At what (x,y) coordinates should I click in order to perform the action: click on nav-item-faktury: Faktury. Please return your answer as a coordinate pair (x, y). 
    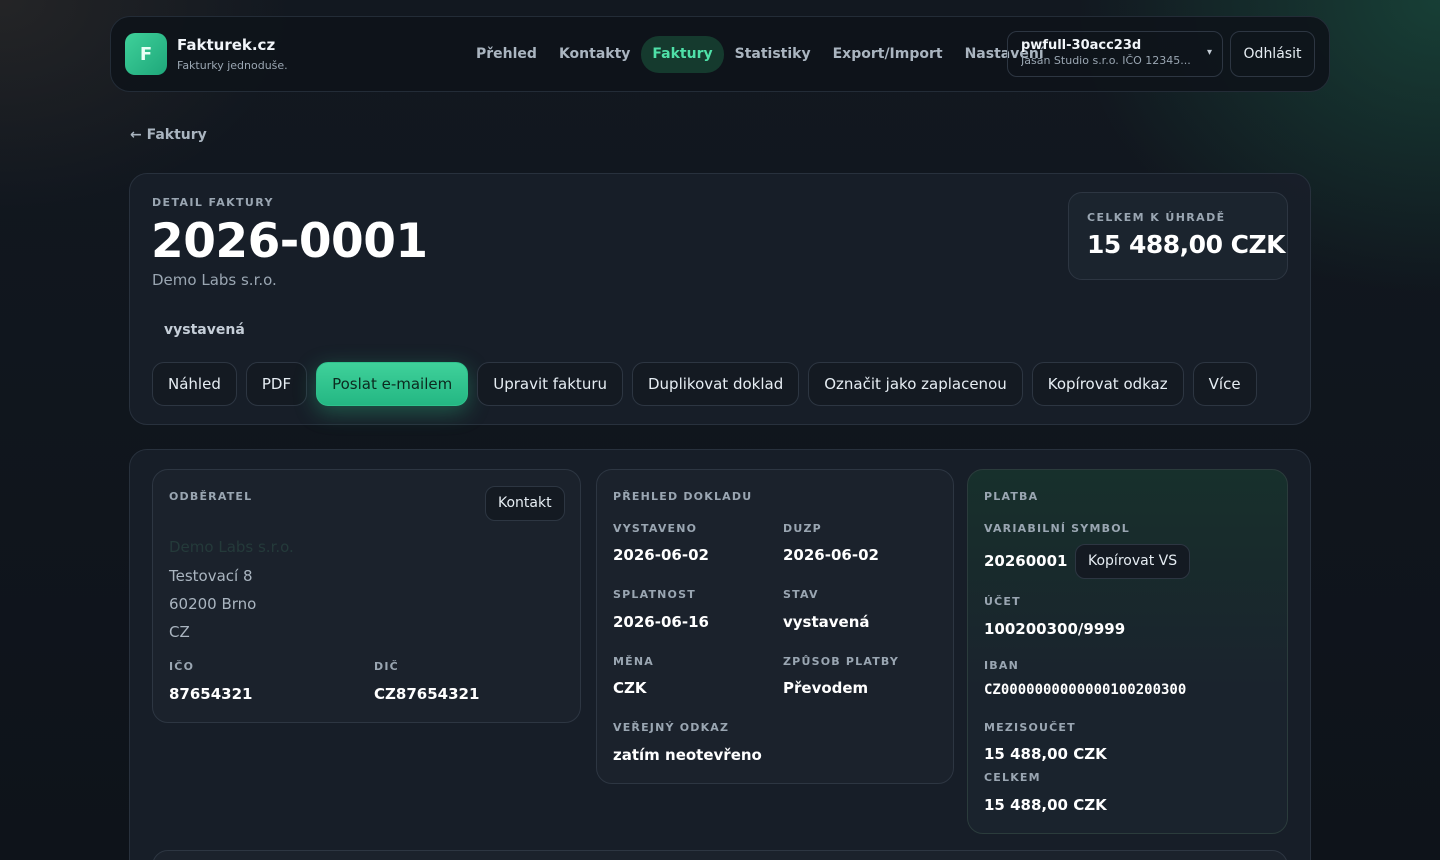
    Looking at the image, I should click on (682, 54).